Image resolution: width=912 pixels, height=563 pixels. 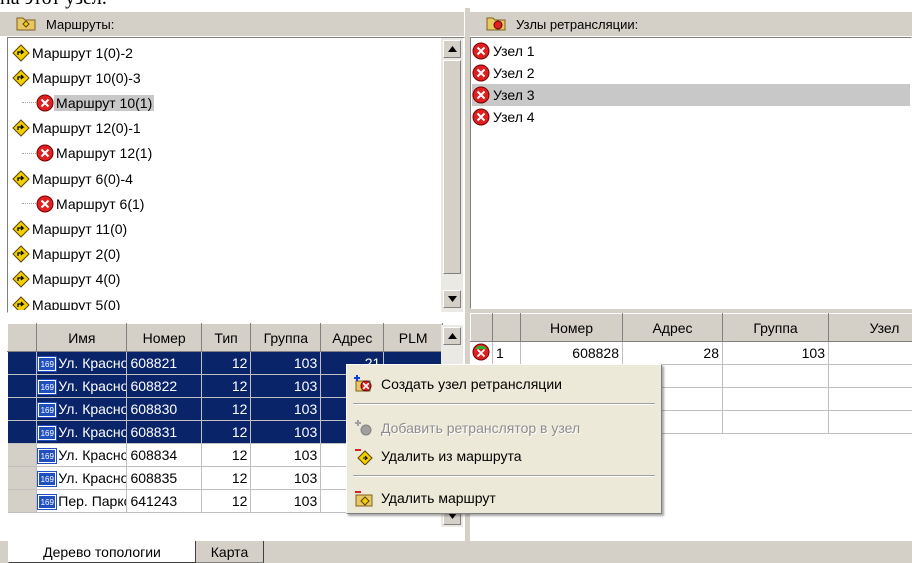 I want to click on delete-route-icon, so click(x=364, y=498).